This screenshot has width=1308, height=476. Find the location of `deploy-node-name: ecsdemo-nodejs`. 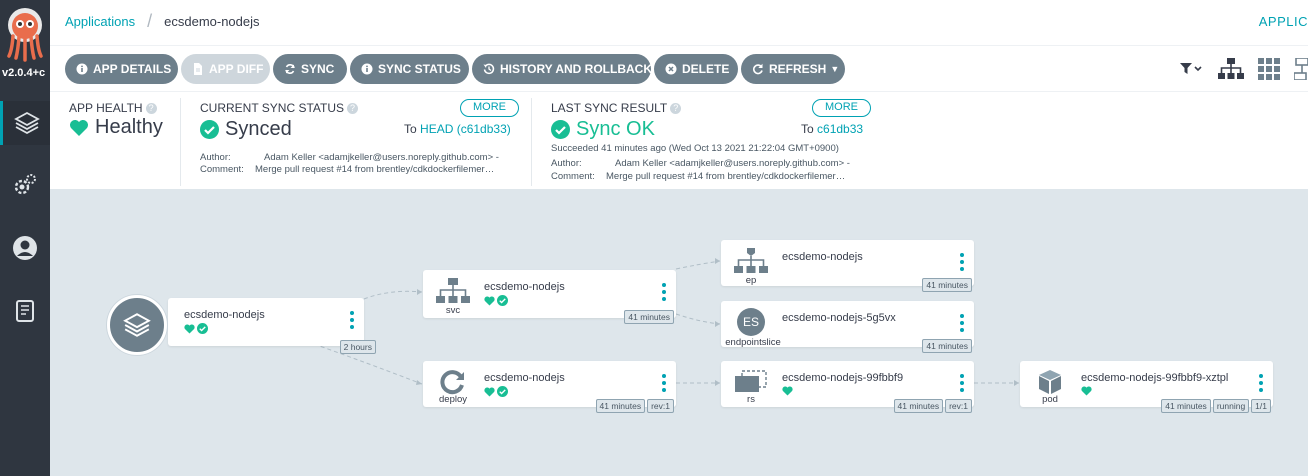

deploy-node-name: ecsdemo-nodejs is located at coordinates (524, 378).